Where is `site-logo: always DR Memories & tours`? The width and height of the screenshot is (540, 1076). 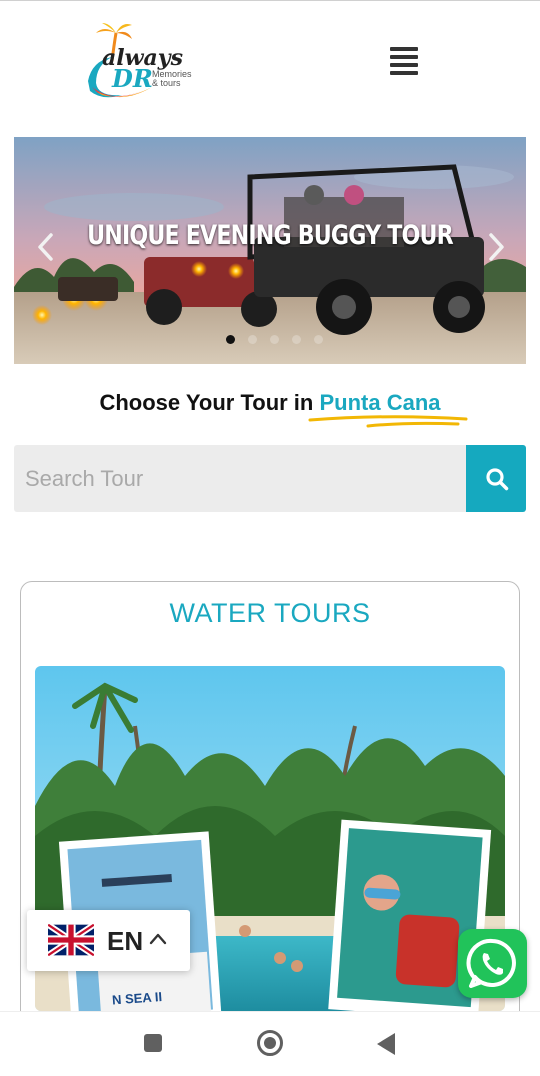 site-logo: always DR Memories & tours is located at coordinates (142, 61).